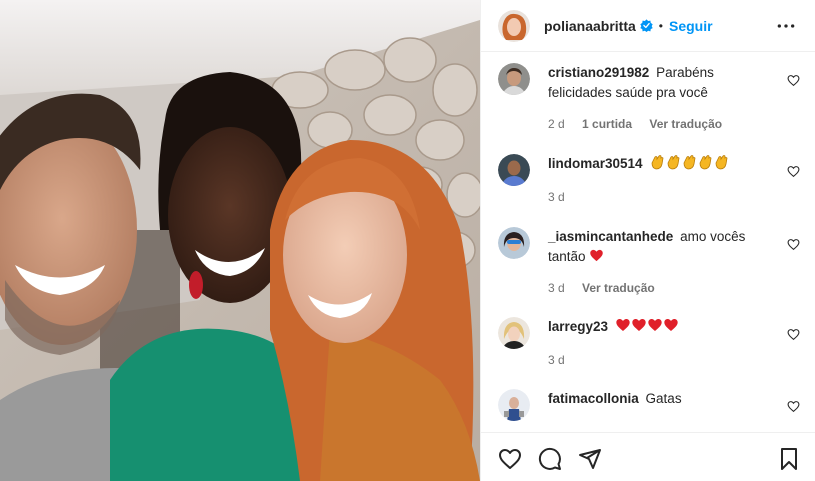 Image resolution: width=815 pixels, height=481 pixels. I want to click on share-icon, so click(590, 459).